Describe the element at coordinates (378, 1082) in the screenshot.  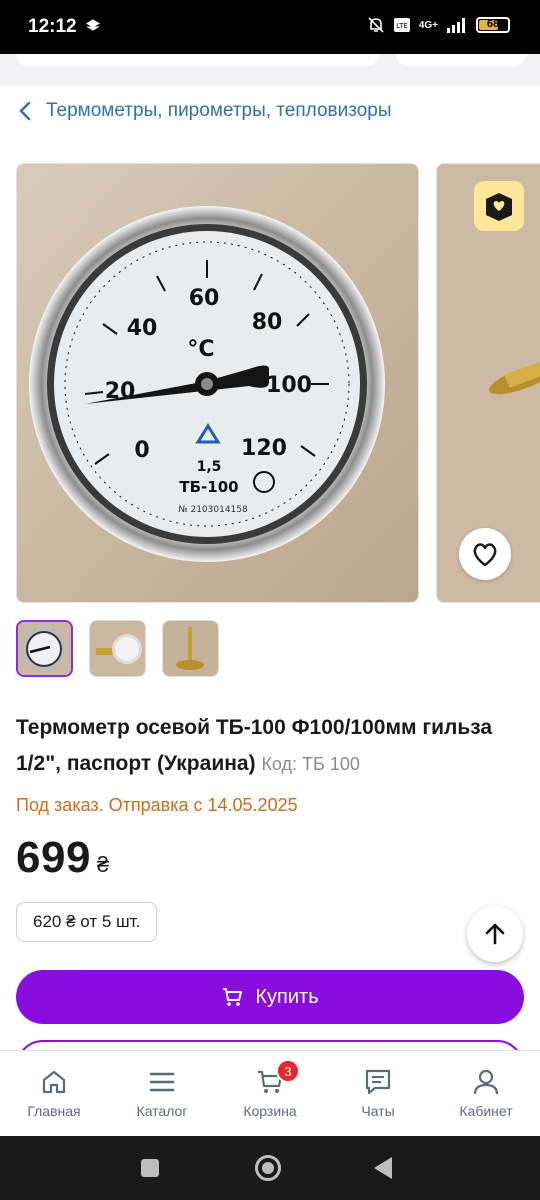
I see `chat-icon` at that location.